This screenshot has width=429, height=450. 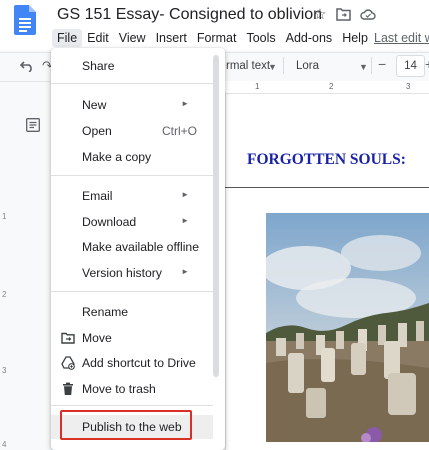 What do you see at coordinates (4, 444) in the screenshot?
I see `ruler-tick: 4` at bounding box center [4, 444].